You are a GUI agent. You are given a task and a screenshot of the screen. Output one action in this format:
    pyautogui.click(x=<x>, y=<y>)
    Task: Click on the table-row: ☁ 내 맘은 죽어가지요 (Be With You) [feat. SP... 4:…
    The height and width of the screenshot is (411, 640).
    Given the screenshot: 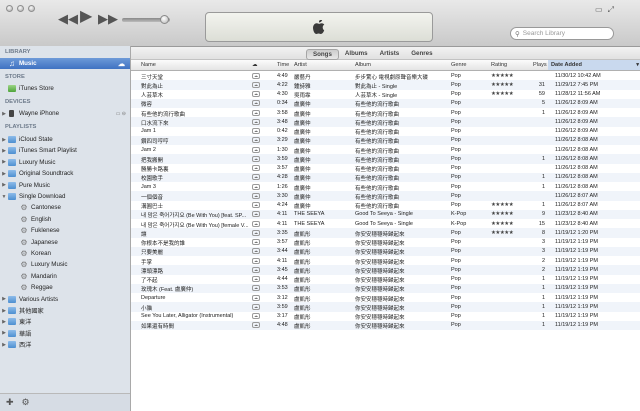 What is the action you would take?
    pyautogui.click(x=385, y=214)
    